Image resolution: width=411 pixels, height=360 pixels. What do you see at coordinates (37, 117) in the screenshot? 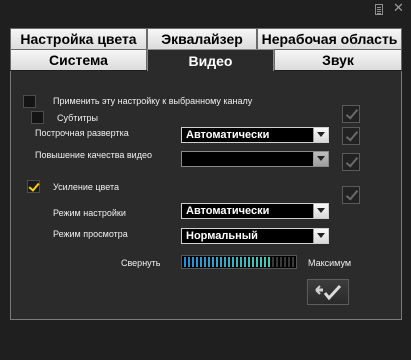
I see `subtitles-checkbox` at bounding box center [37, 117].